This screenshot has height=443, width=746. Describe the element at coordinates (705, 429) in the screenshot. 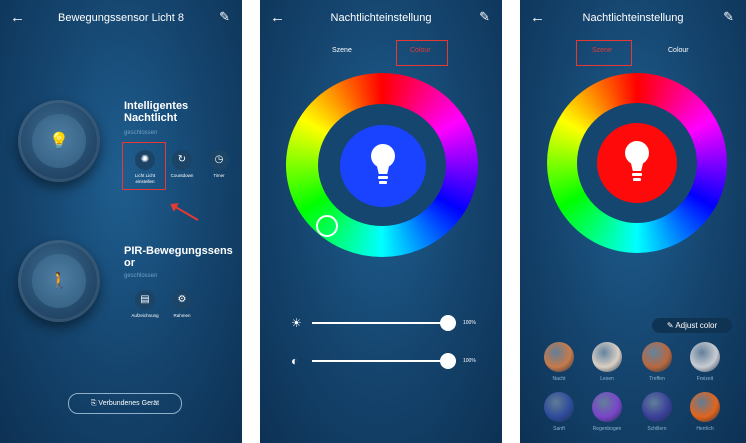

I see `scene-name: Herrlich` at that location.